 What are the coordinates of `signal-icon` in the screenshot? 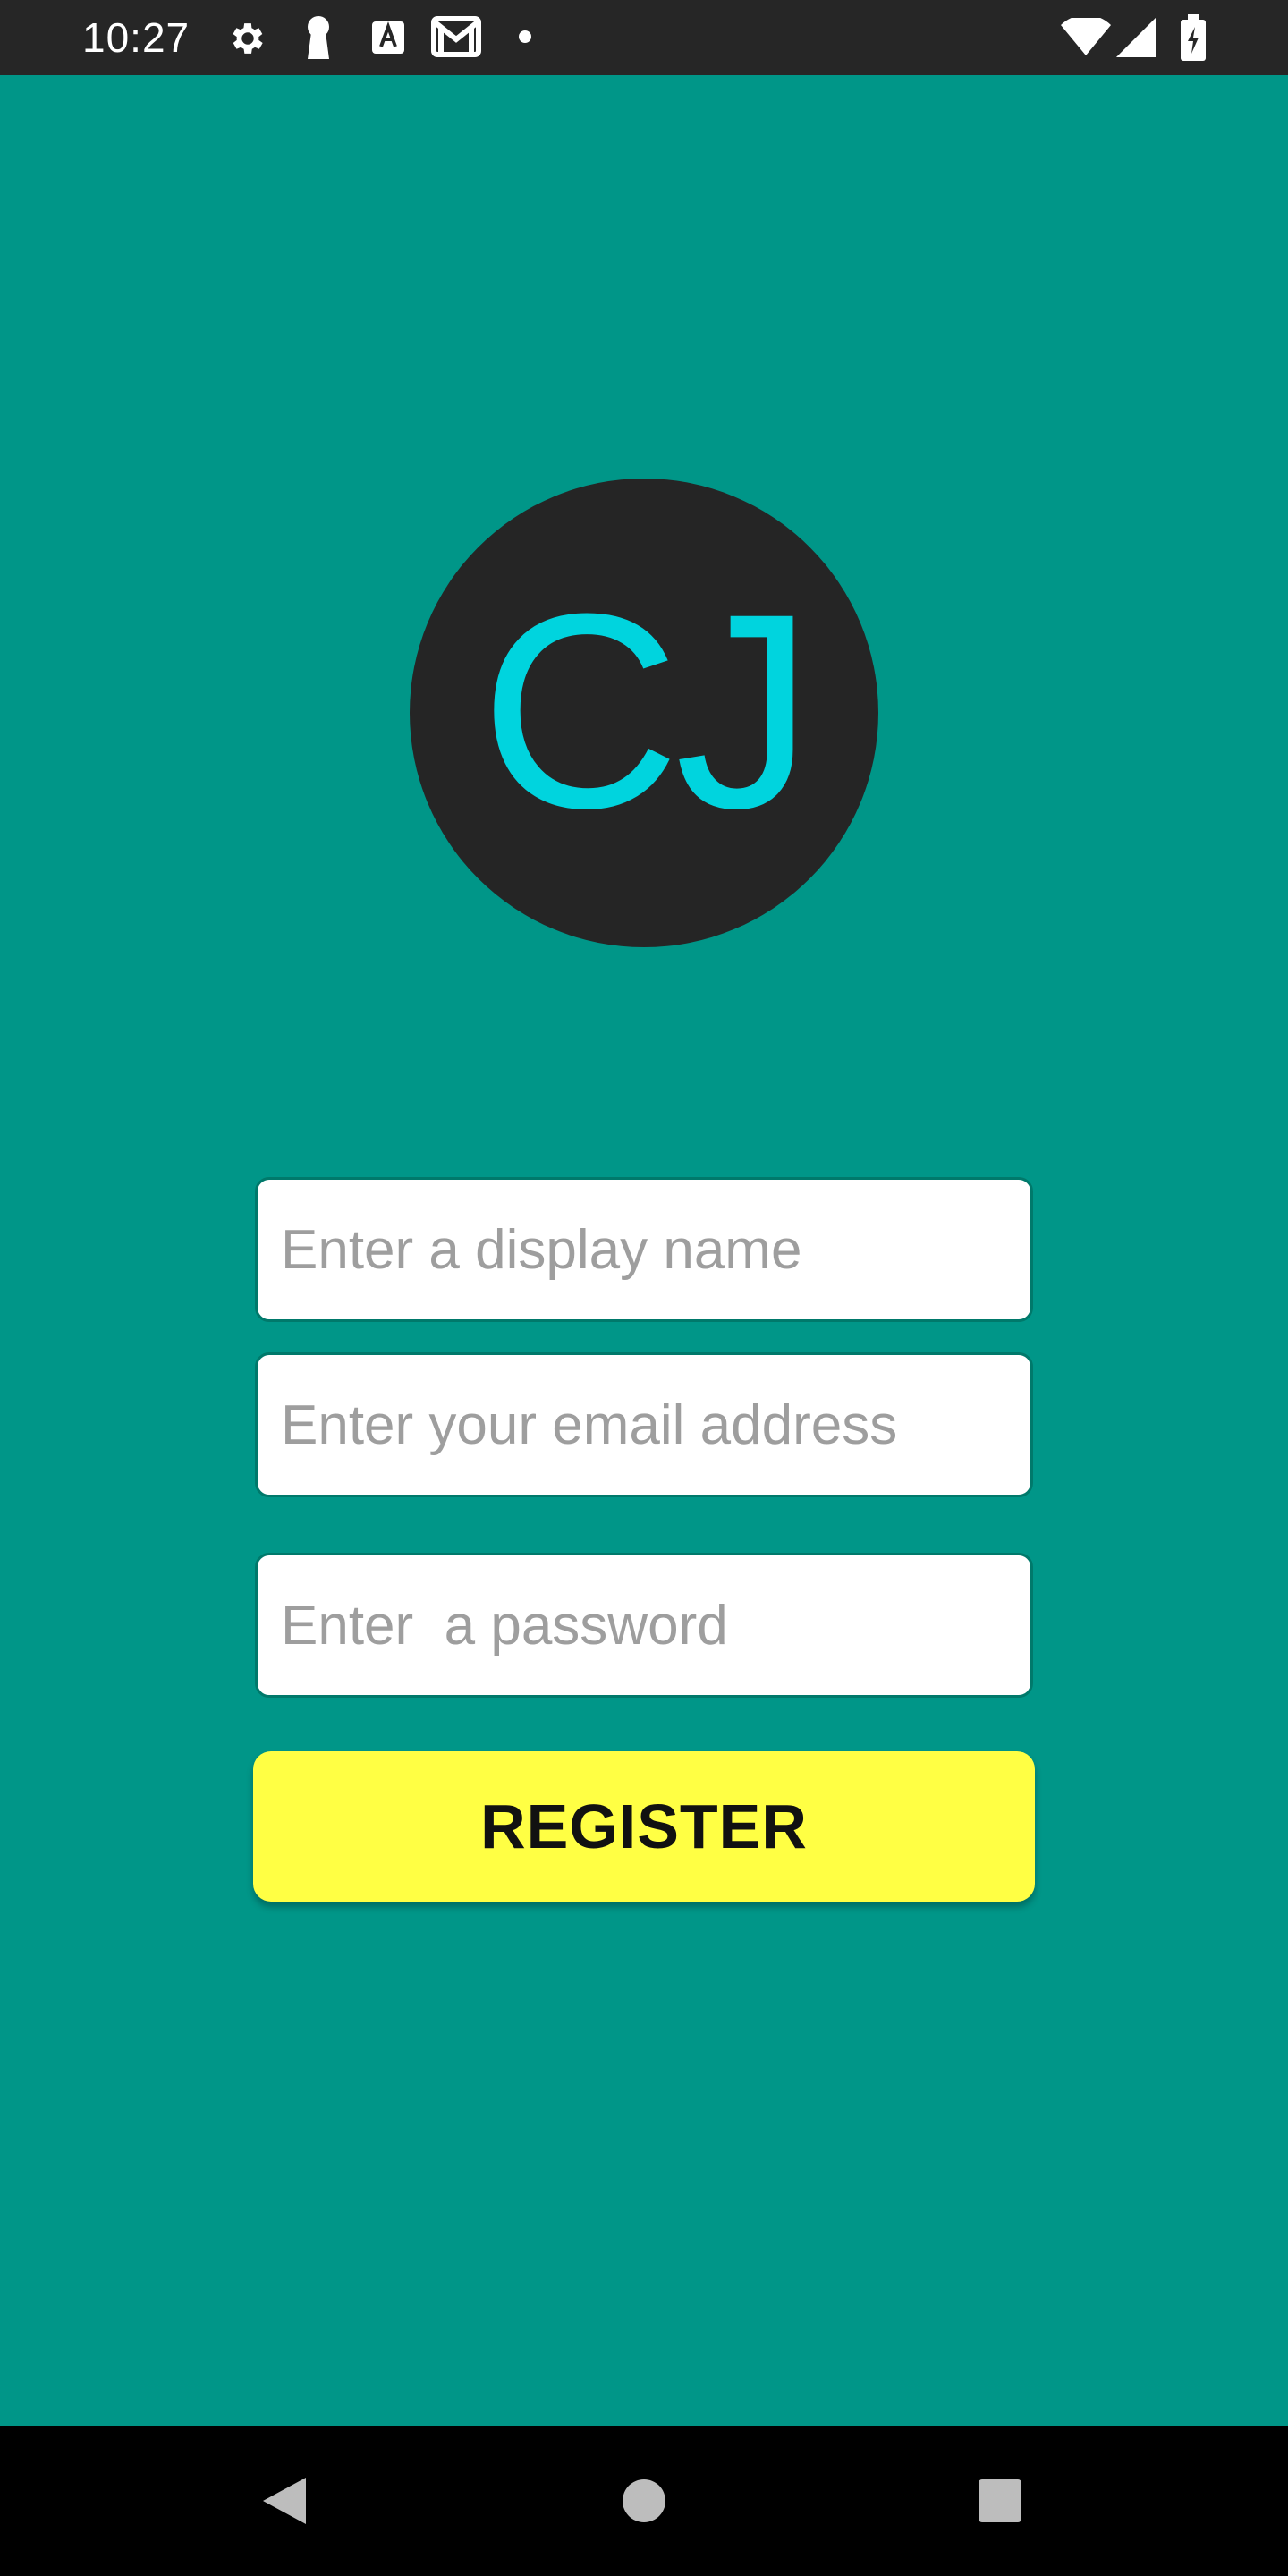 It's located at (1136, 40).